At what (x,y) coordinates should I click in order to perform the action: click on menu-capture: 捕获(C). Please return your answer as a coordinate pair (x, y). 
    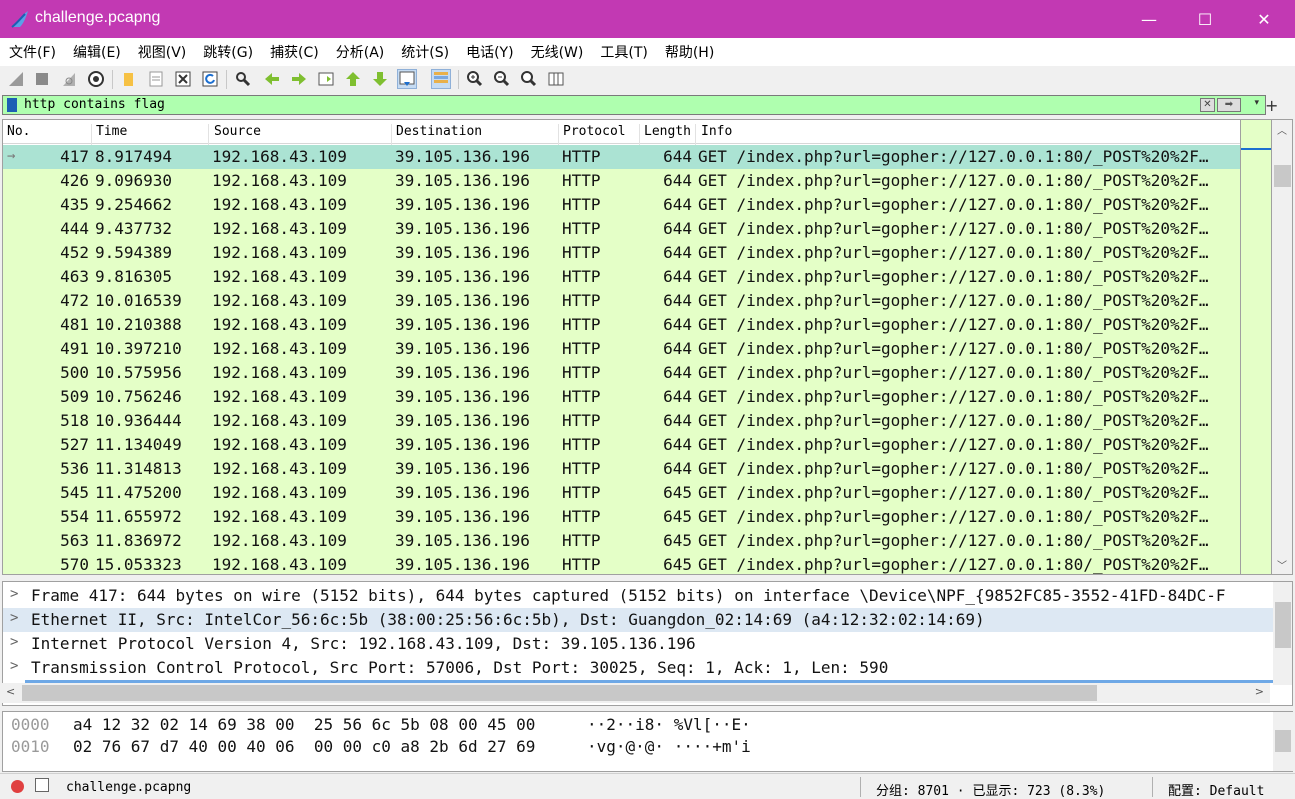
    Looking at the image, I should click on (294, 52).